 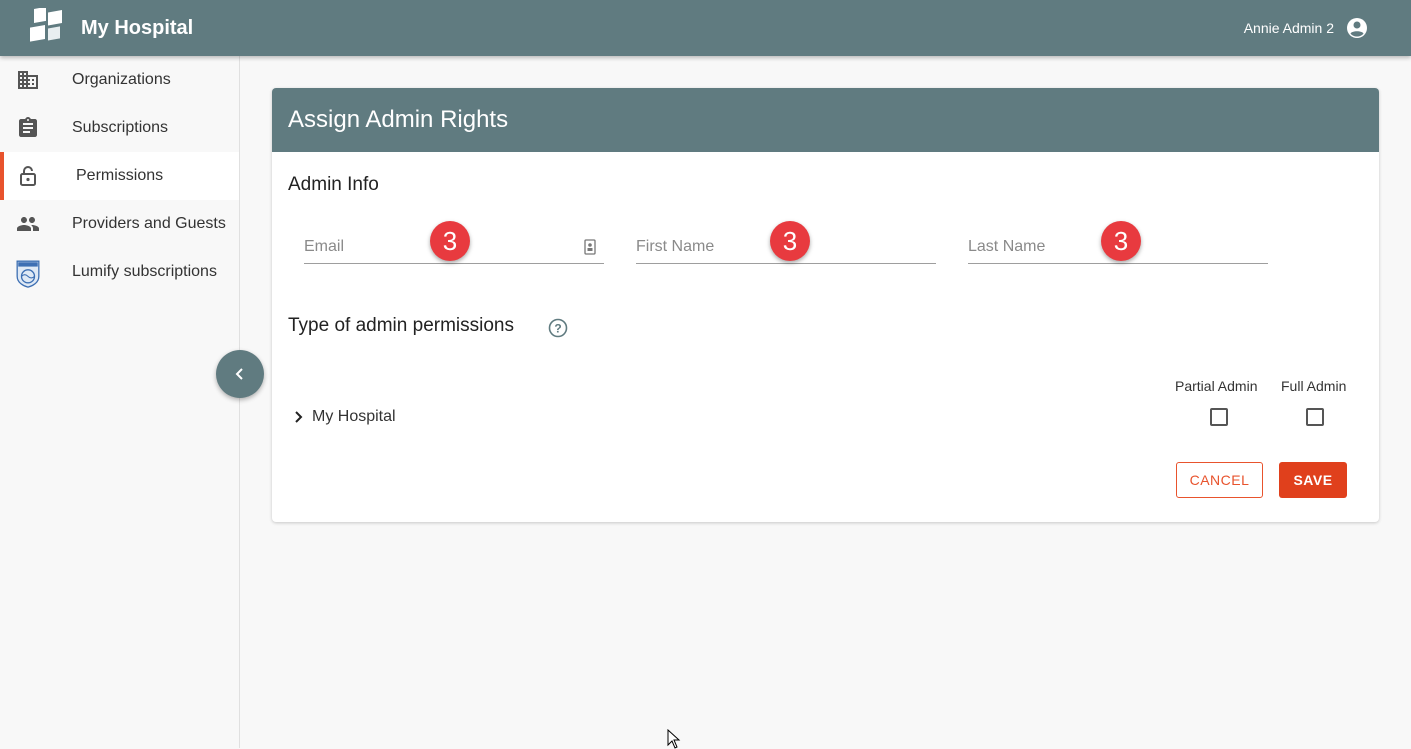 I want to click on contact-card-icon, so click(x=590, y=247).